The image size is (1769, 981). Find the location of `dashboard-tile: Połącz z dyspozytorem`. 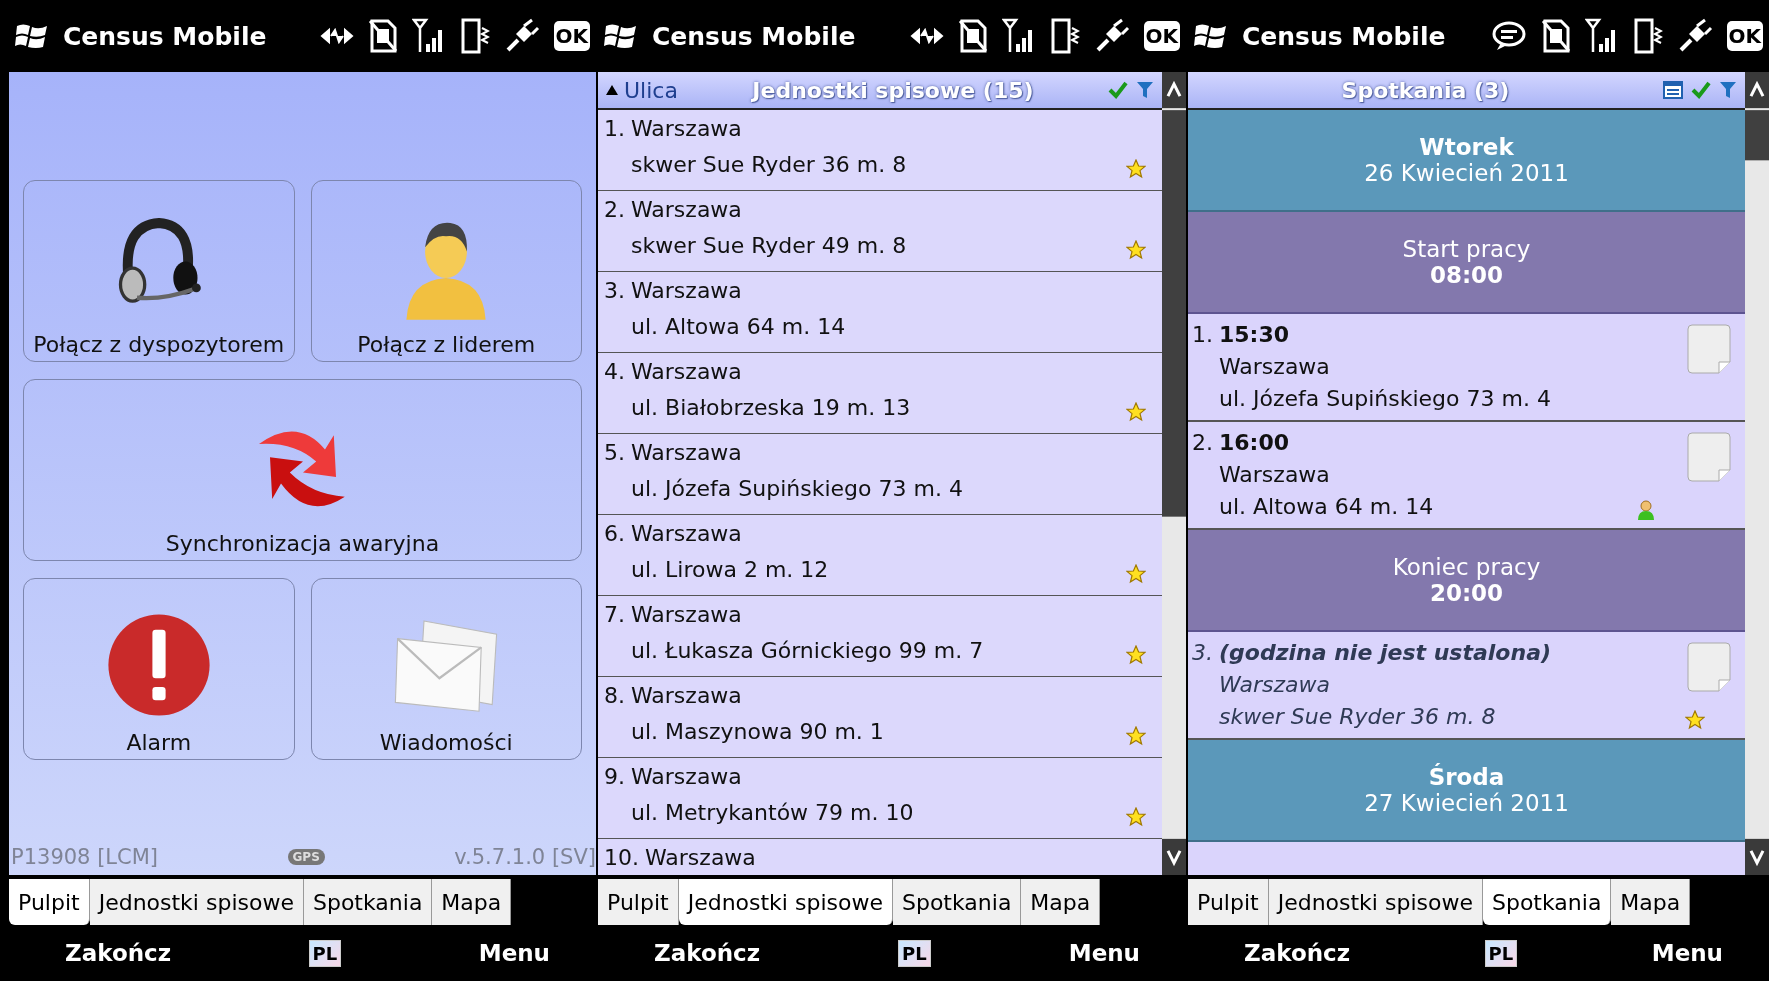

dashboard-tile: Połącz z dyspozytorem is located at coordinates (159, 271).